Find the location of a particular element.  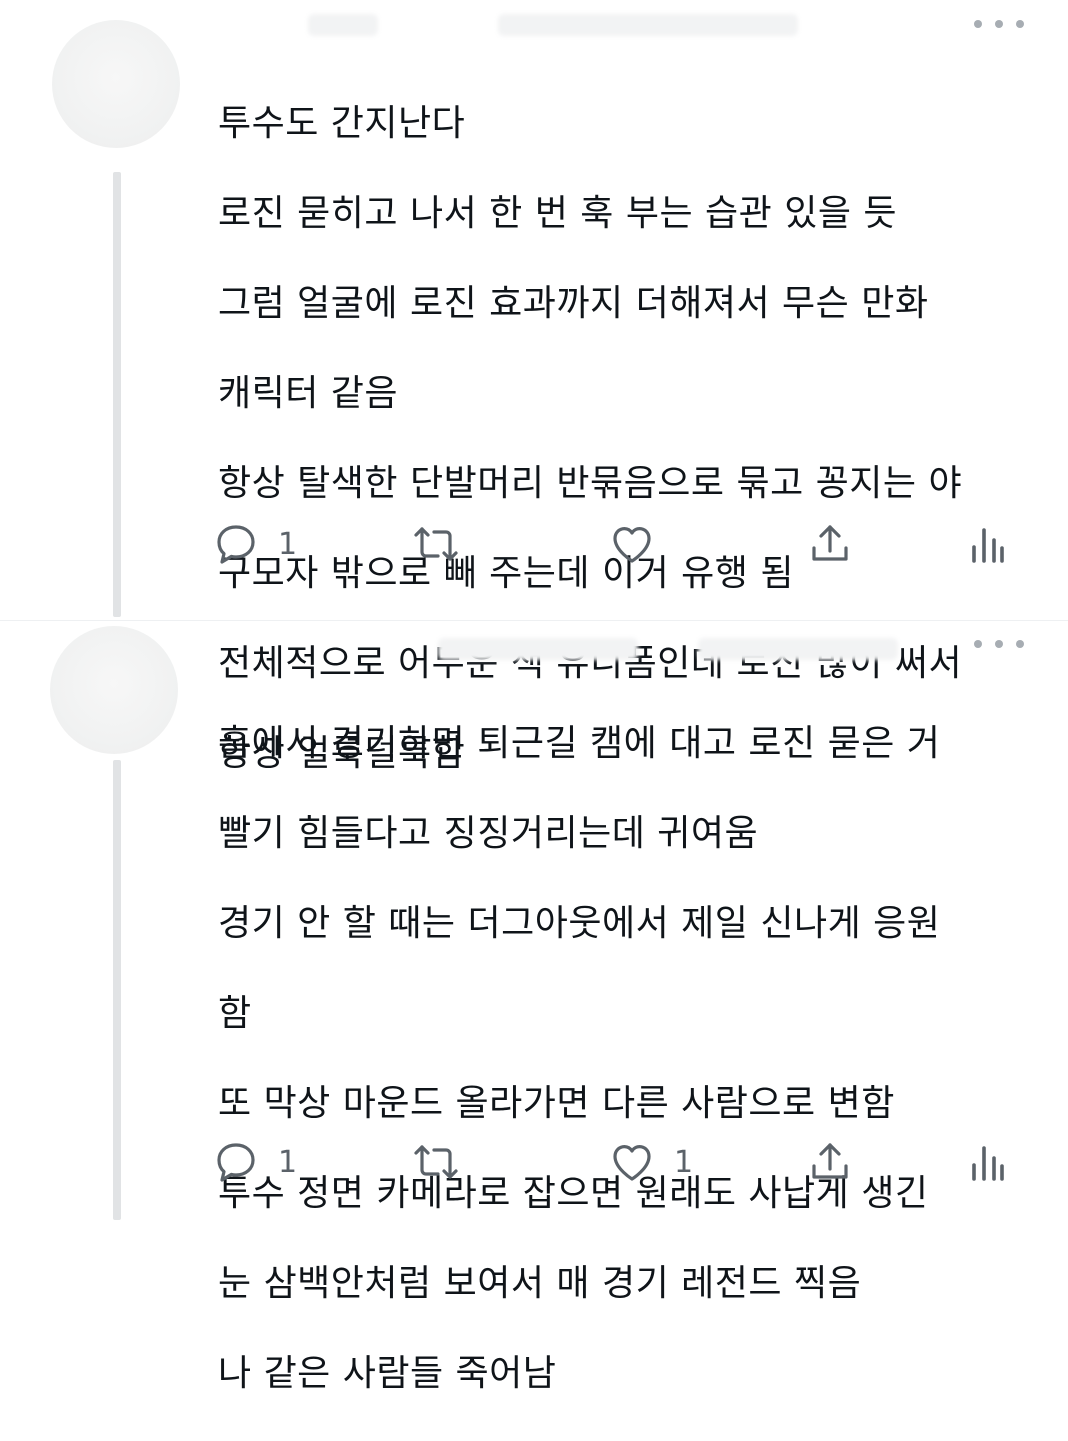

tweet-line: 경기 안 할 때는 더그아웃에서 제일 신나게 응원 is located at coordinates (579, 923).